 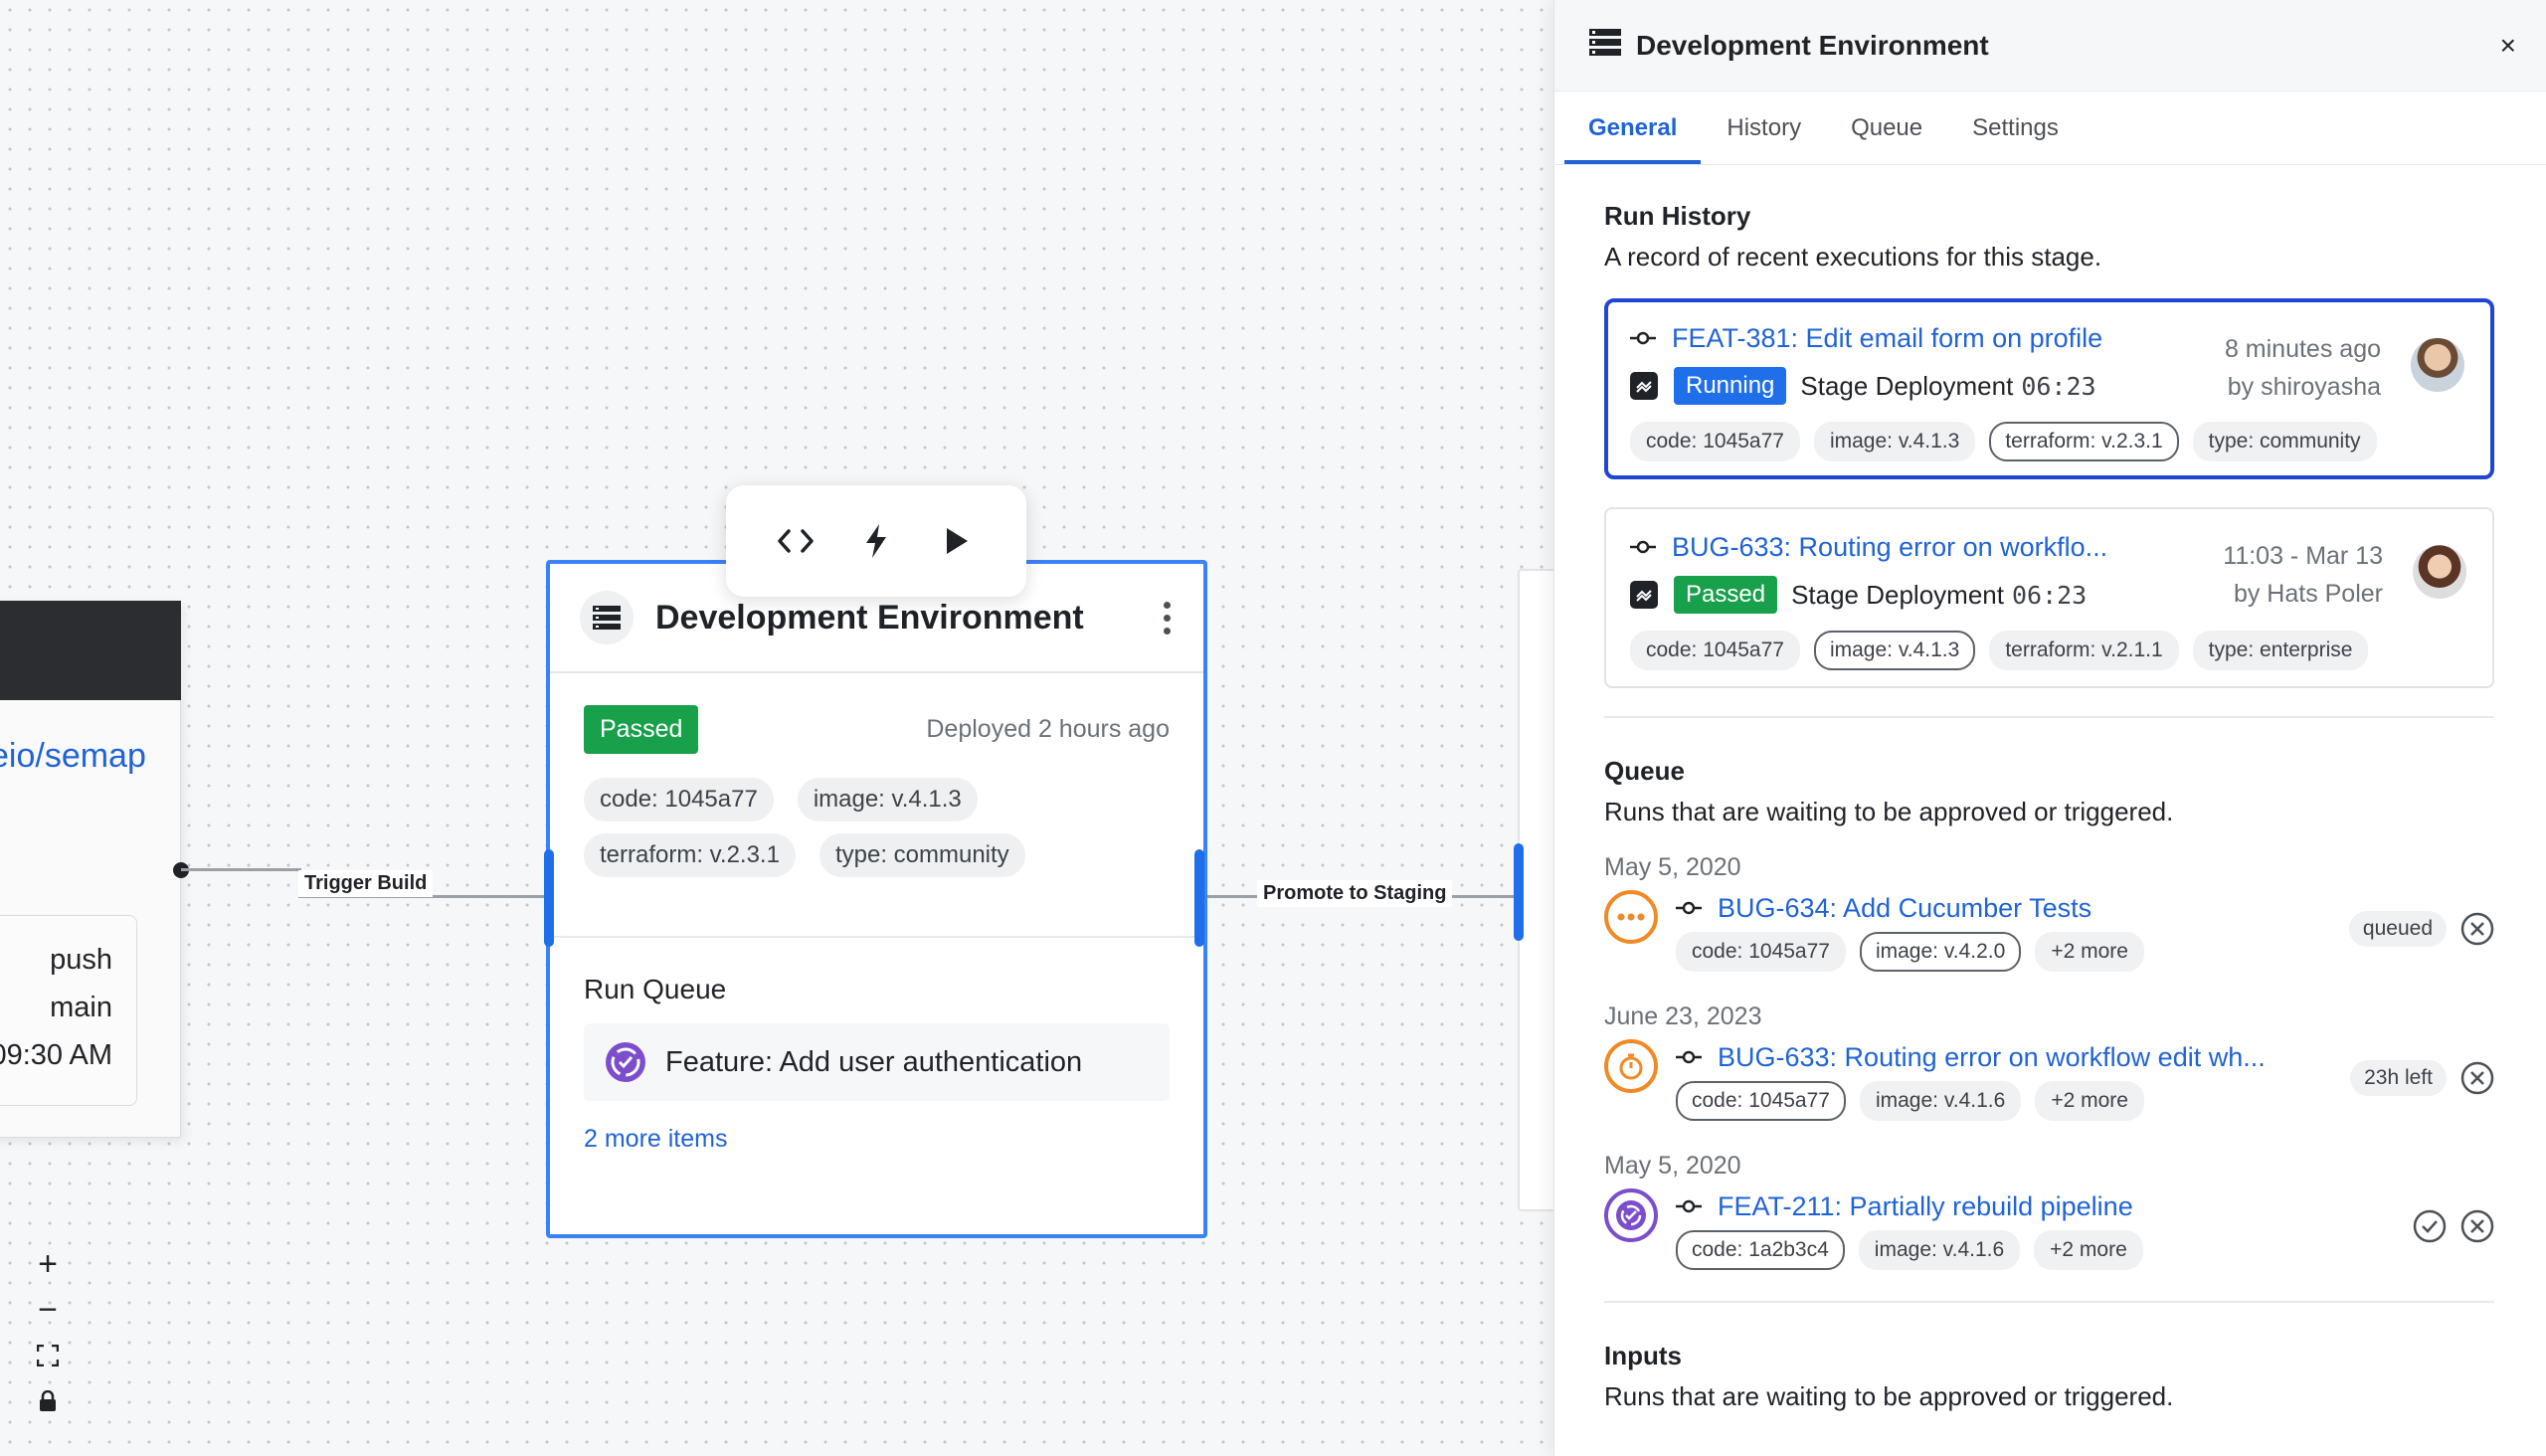 What do you see at coordinates (1677, 216) in the screenshot?
I see `run-history-title: Run History` at bounding box center [1677, 216].